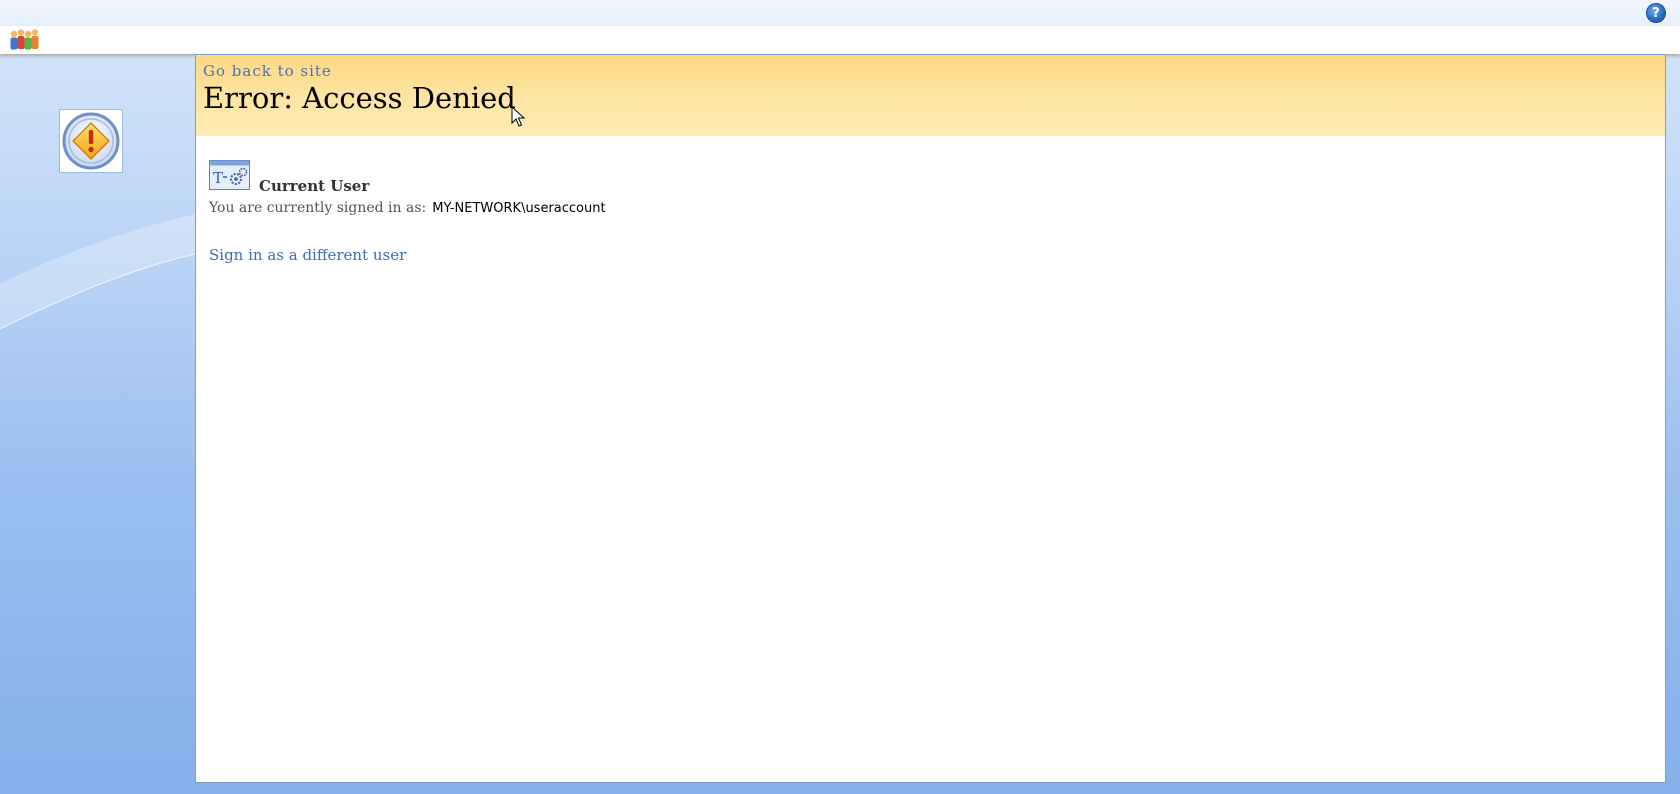  Describe the element at coordinates (518, 116) in the screenshot. I see `mouse-cursor-icon` at that location.